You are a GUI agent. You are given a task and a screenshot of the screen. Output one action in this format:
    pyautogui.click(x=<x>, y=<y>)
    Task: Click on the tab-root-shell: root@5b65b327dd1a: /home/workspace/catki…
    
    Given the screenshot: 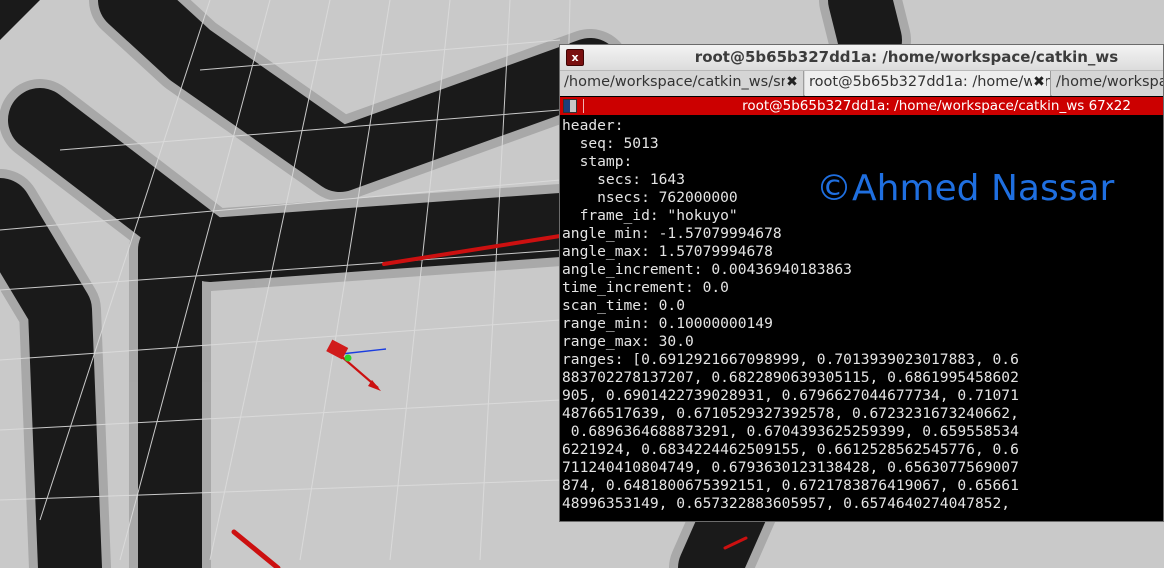 What is the action you would take?
    pyautogui.click(x=928, y=83)
    